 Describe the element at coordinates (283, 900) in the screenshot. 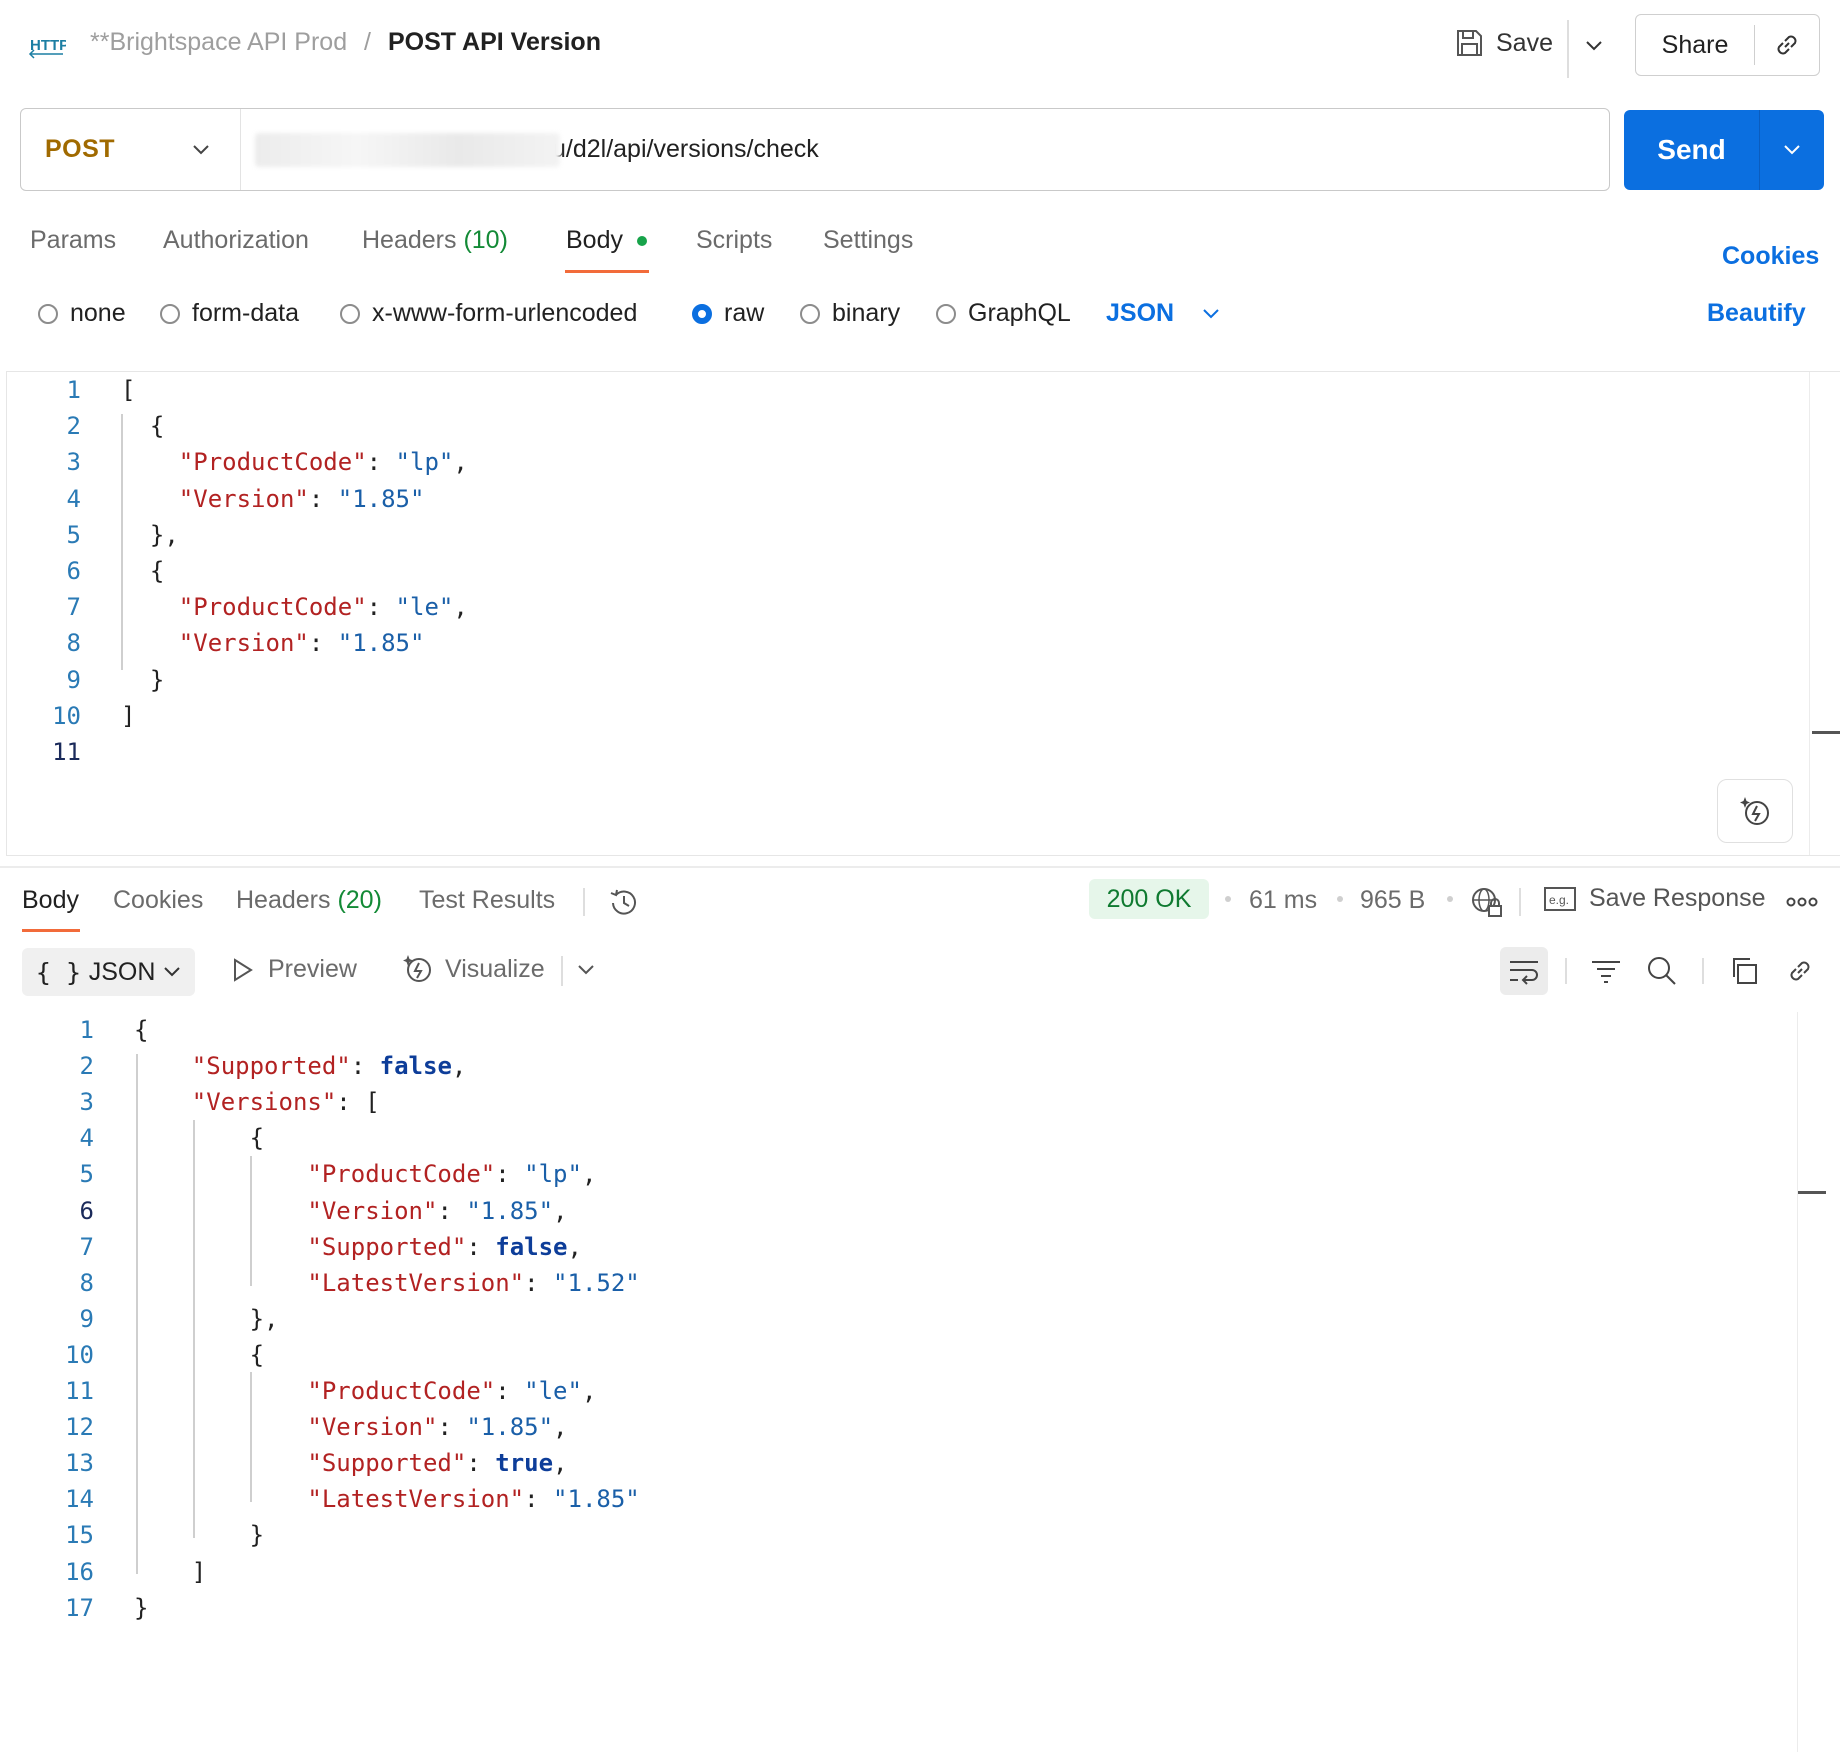

I see `resp-tab-headers-label: Headers` at that location.